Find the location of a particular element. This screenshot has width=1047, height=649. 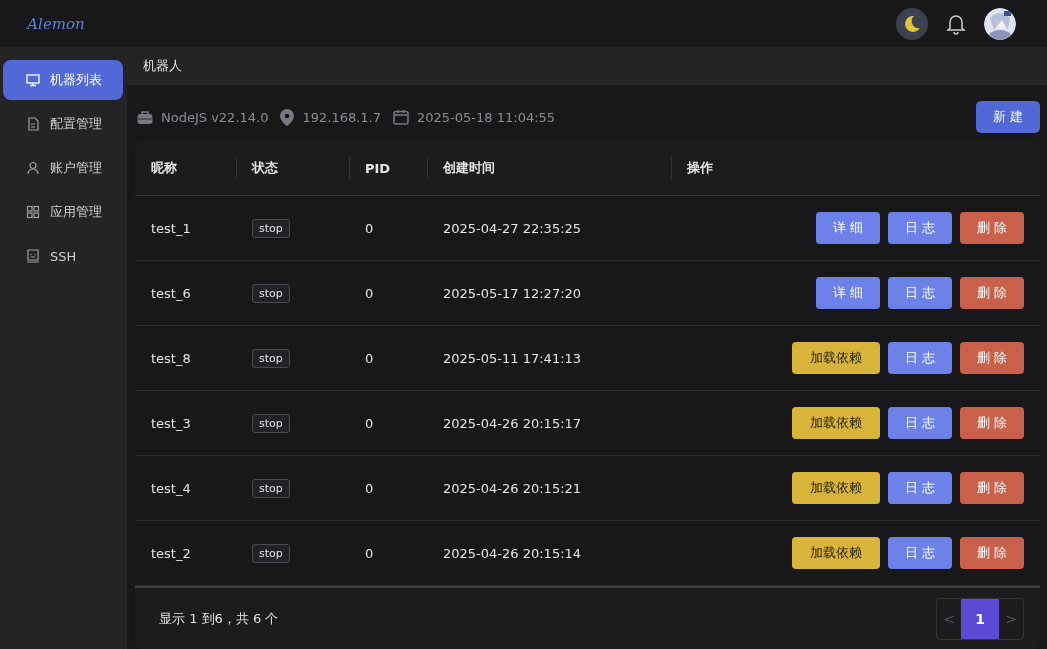

calendar-icon is located at coordinates (401, 117).